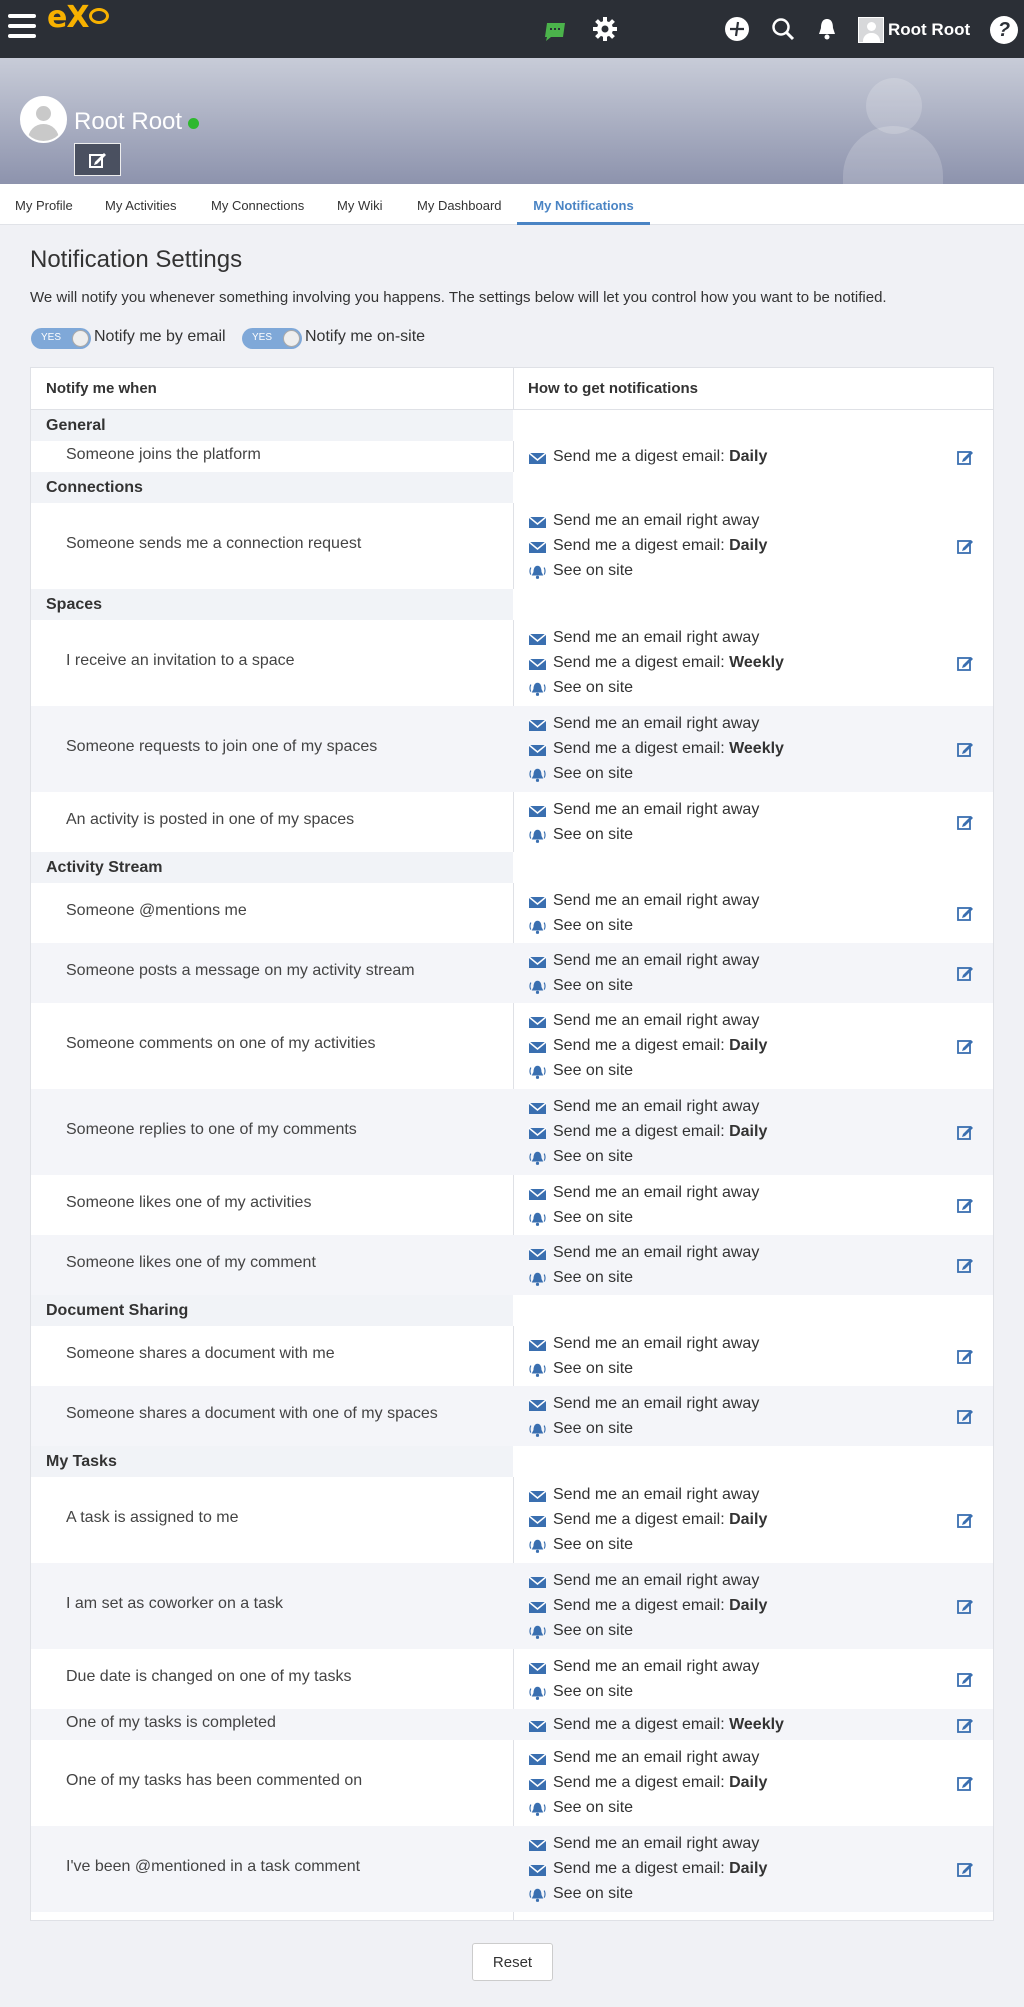 Image resolution: width=1024 pixels, height=2007 pixels. I want to click on help-icon: ?, so click(1004, 30).